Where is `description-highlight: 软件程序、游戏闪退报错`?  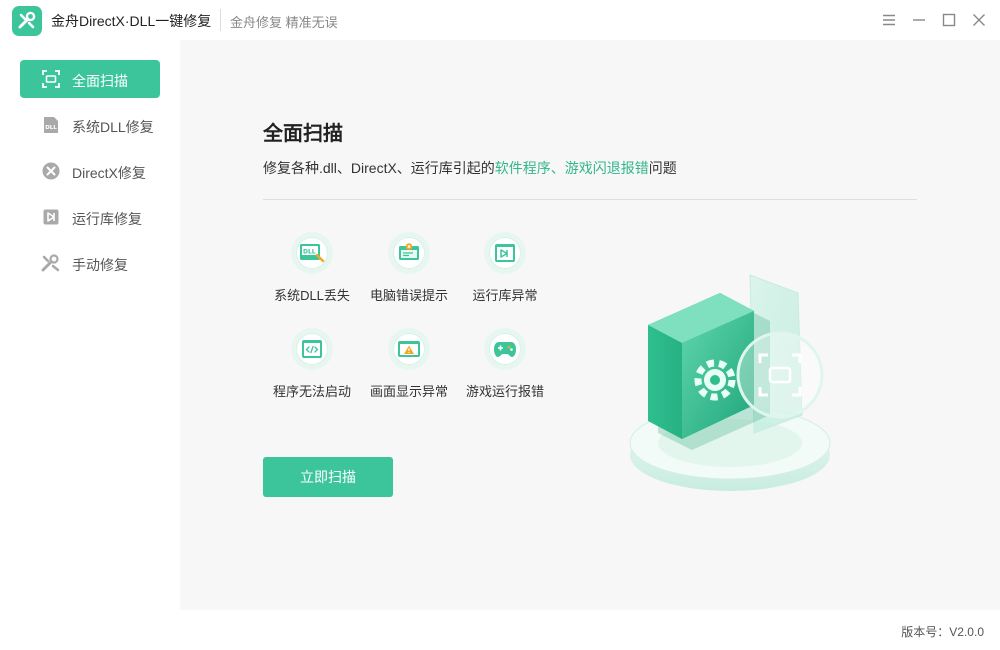
description-highlight: 软件程序、游戏闪退报错 is located at coordinates (571, 168).